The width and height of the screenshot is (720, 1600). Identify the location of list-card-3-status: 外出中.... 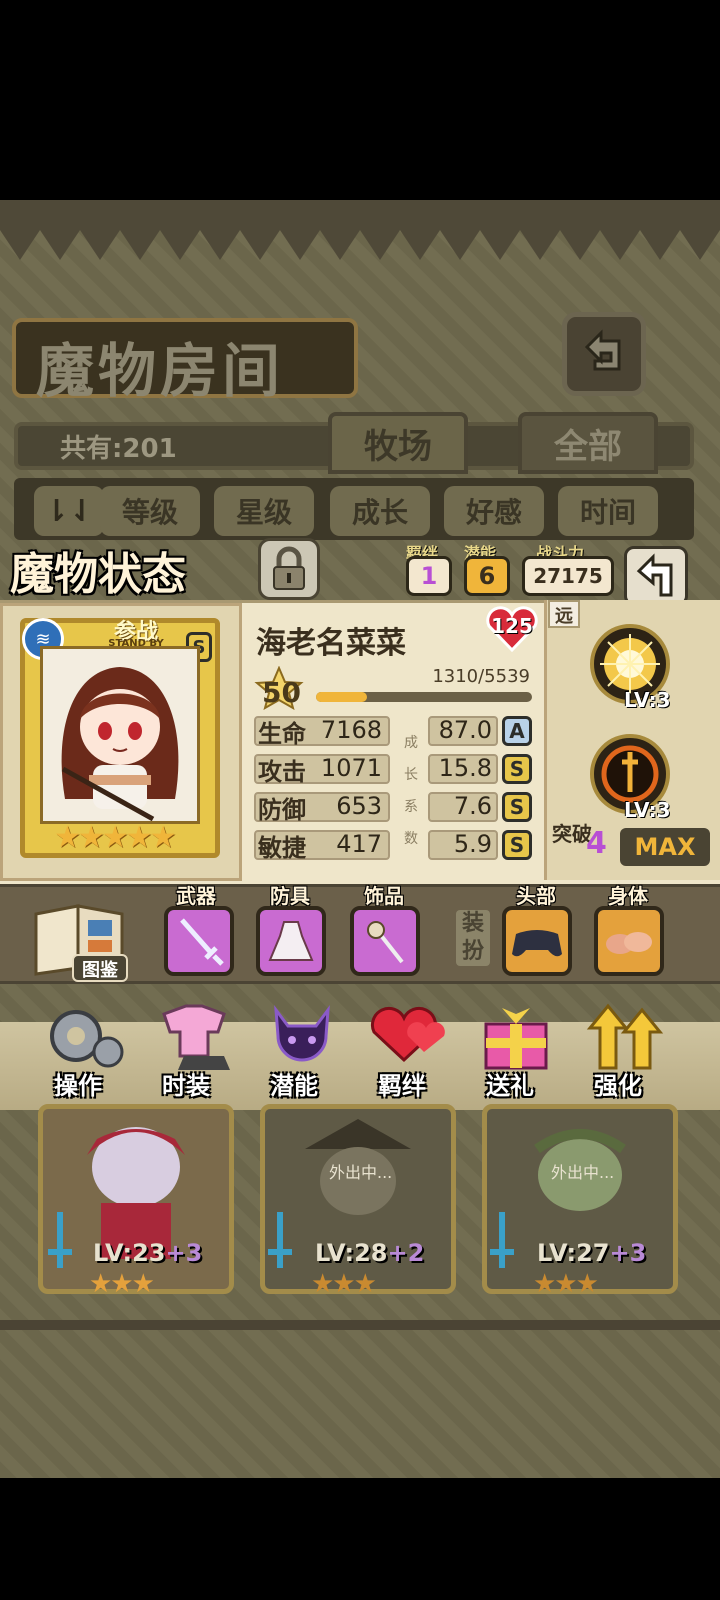
(583, 1172).